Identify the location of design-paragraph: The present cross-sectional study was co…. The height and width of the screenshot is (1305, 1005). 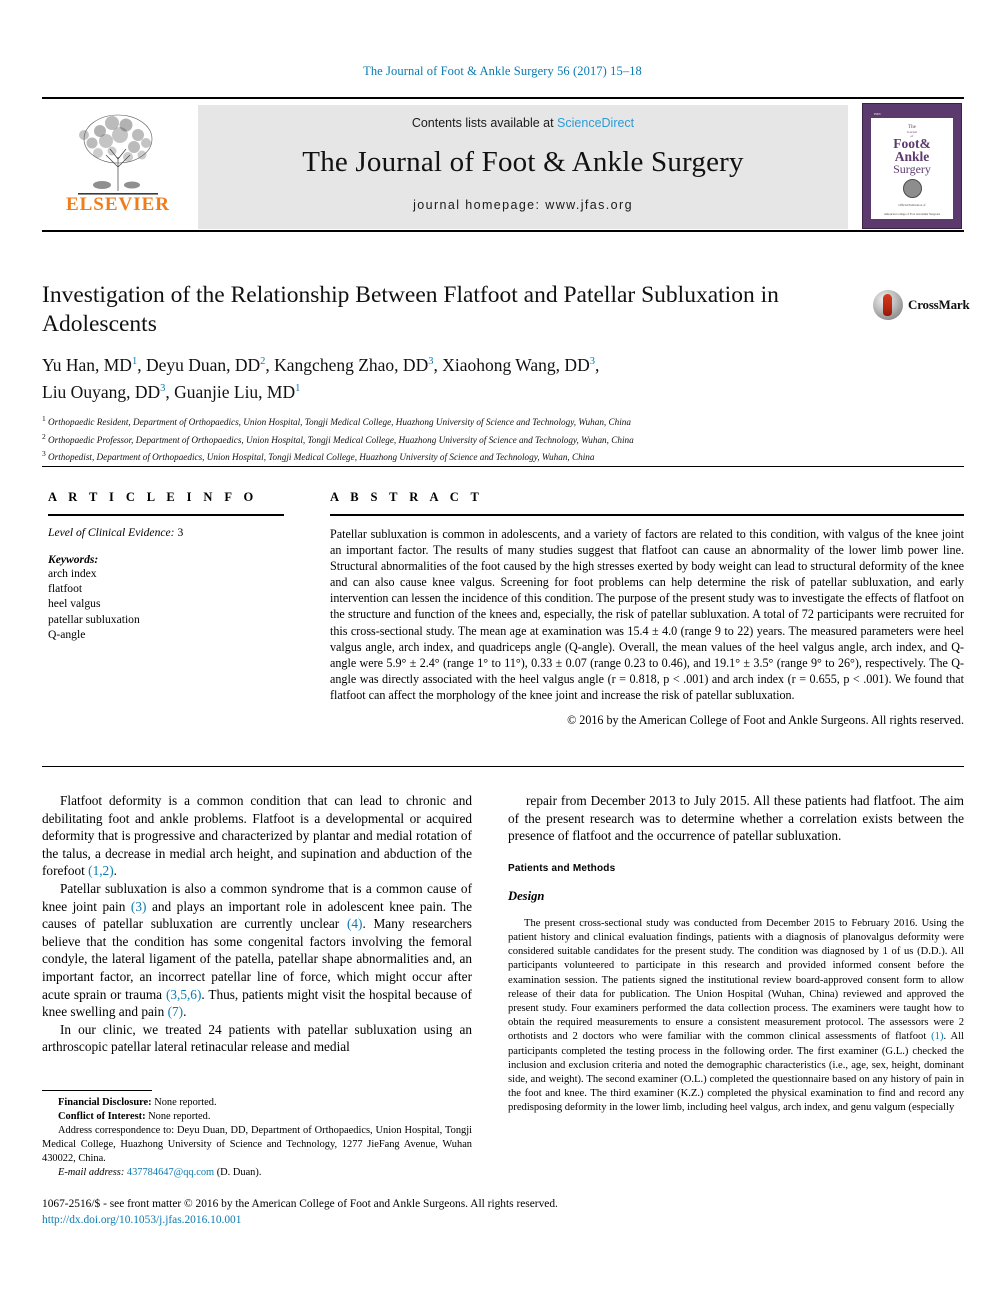
(736, 1016).